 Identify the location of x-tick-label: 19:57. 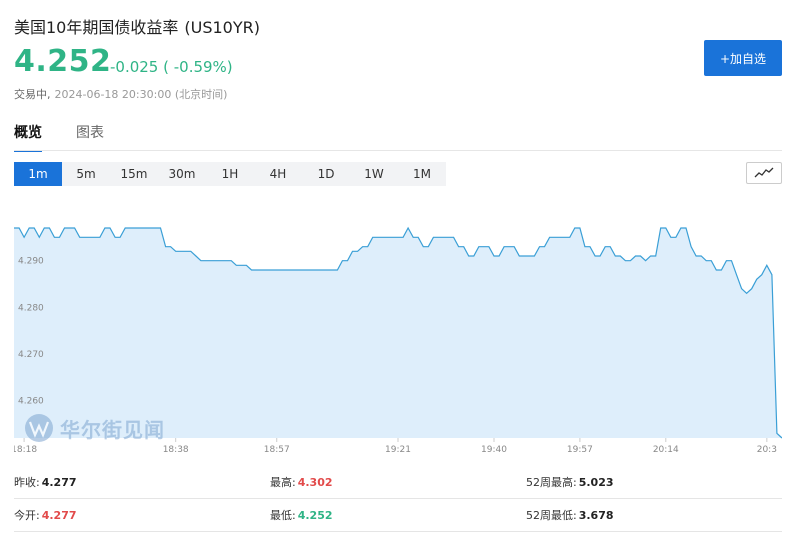
(580, 450).